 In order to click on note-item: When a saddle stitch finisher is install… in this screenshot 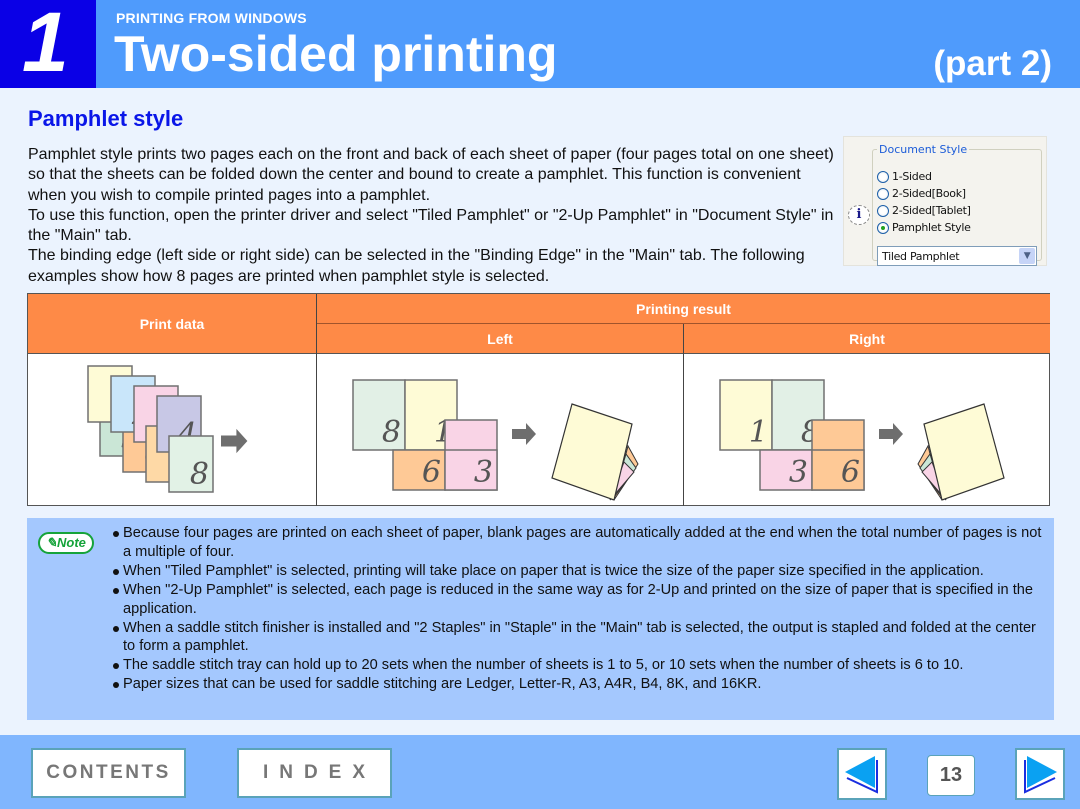, I will do `click(580, 638)`.